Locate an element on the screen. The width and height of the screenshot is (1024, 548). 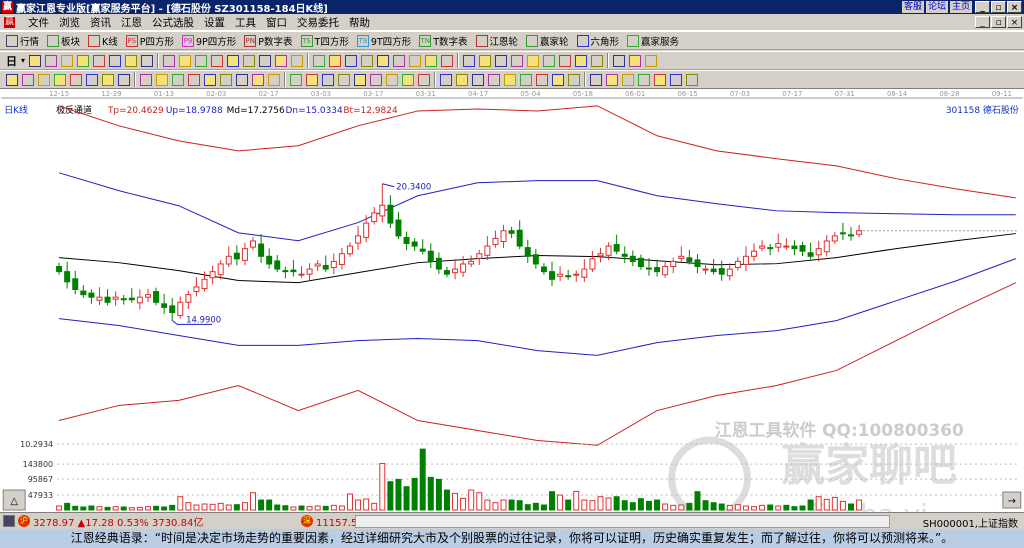
close-button: × is located at coordinates (1014, 7).